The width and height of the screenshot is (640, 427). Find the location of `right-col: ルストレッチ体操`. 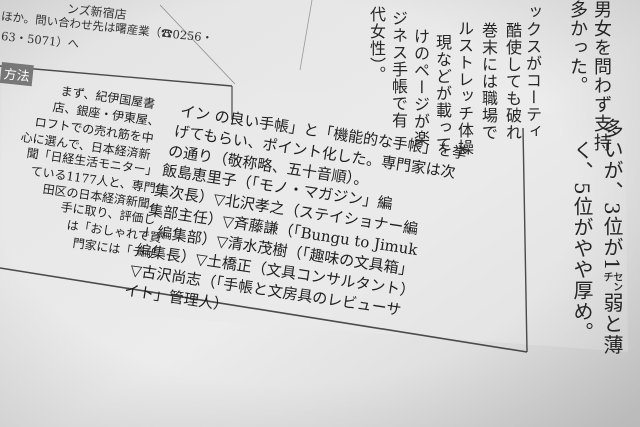

right-col: ルストレッチ体操 is located at coordinates (464, 88).